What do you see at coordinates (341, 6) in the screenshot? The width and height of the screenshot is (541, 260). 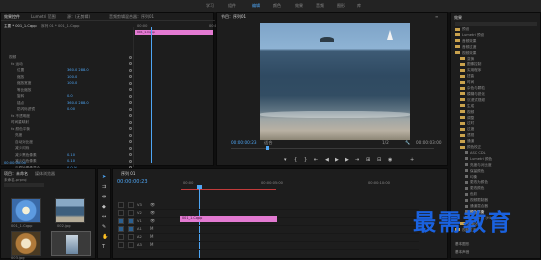 I see `ws-tab-graphics: 图形` at bounding box center [341, 6].